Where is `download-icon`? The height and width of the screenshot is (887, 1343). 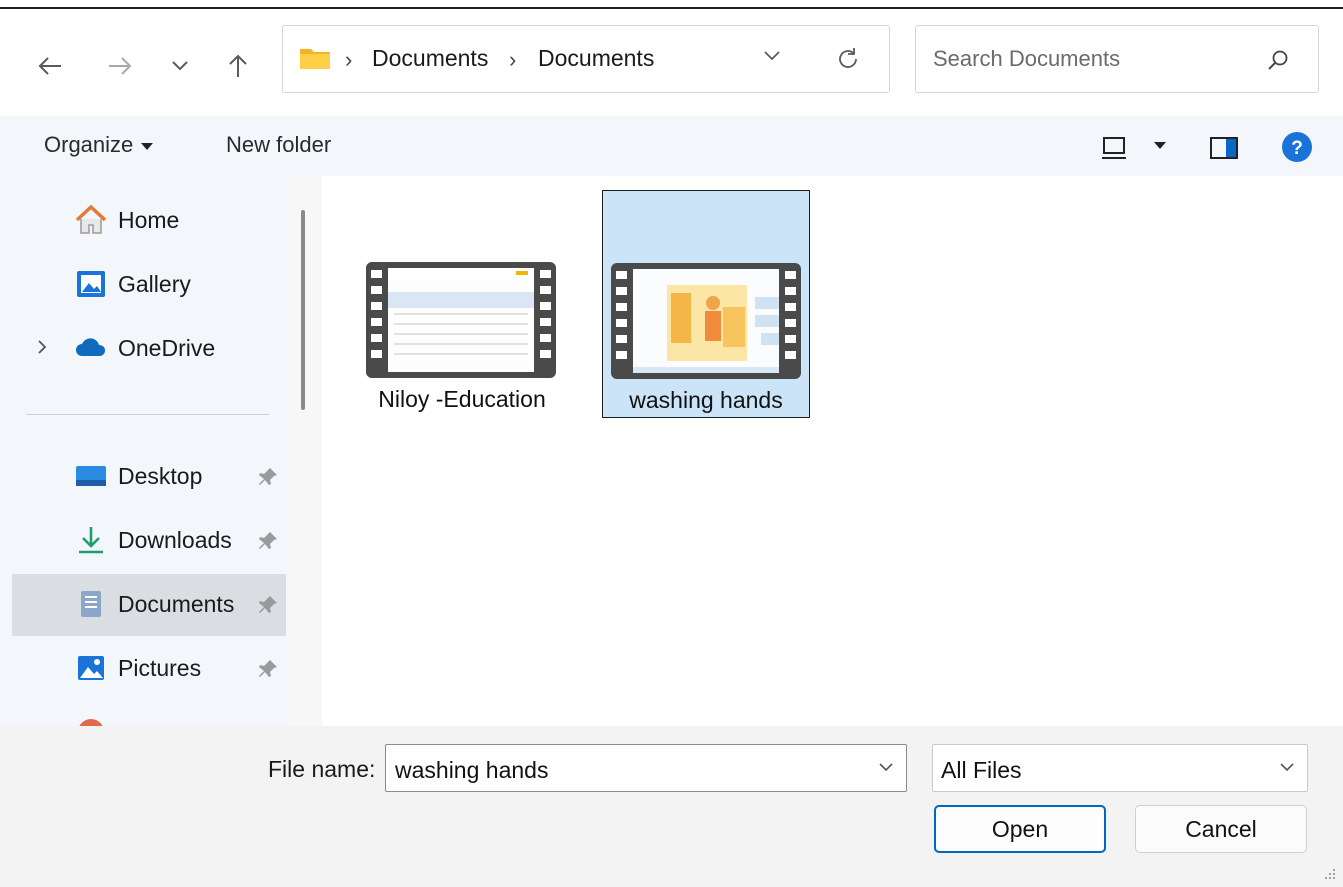 download-icon is located at coordinates (91, 540).